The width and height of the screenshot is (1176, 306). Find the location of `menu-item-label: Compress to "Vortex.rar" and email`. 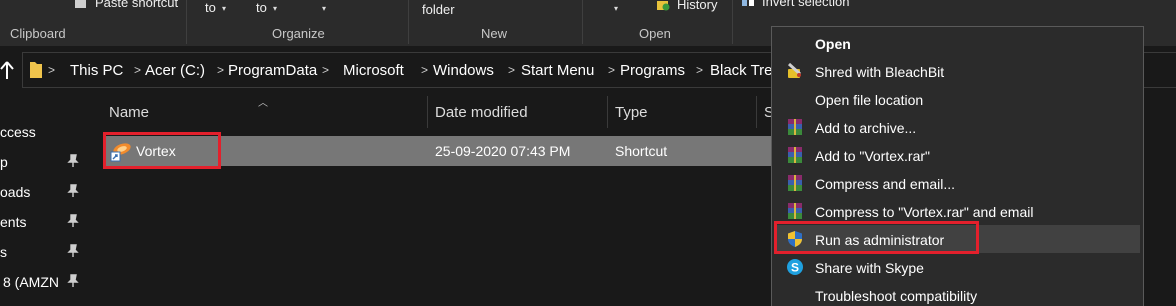

menu-item-label: Compress to "Vortex.rar" and email is located at coordinates (924, 212).